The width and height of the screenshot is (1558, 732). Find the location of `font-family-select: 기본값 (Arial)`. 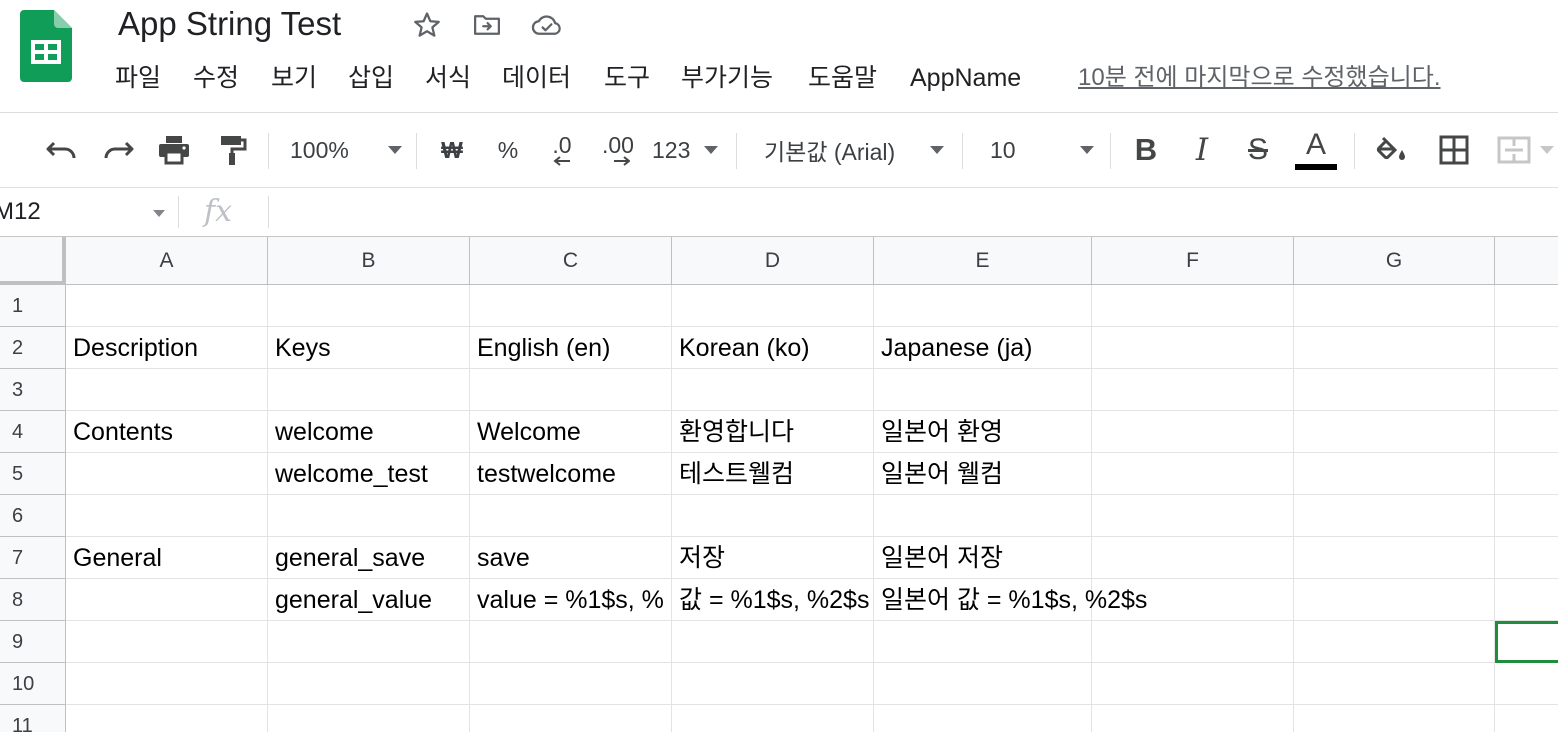

font-family-select: 기본값 (Arial) is located at coordinates (854, 150).